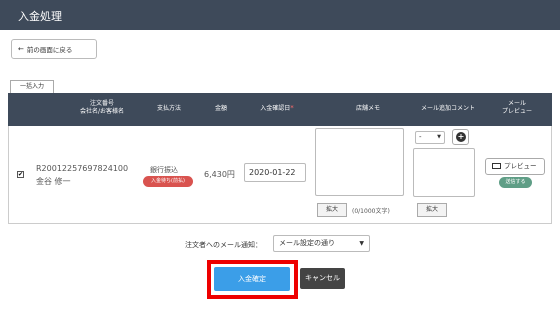  I want to click on header-preview: プレビュー, so click(516, 111).